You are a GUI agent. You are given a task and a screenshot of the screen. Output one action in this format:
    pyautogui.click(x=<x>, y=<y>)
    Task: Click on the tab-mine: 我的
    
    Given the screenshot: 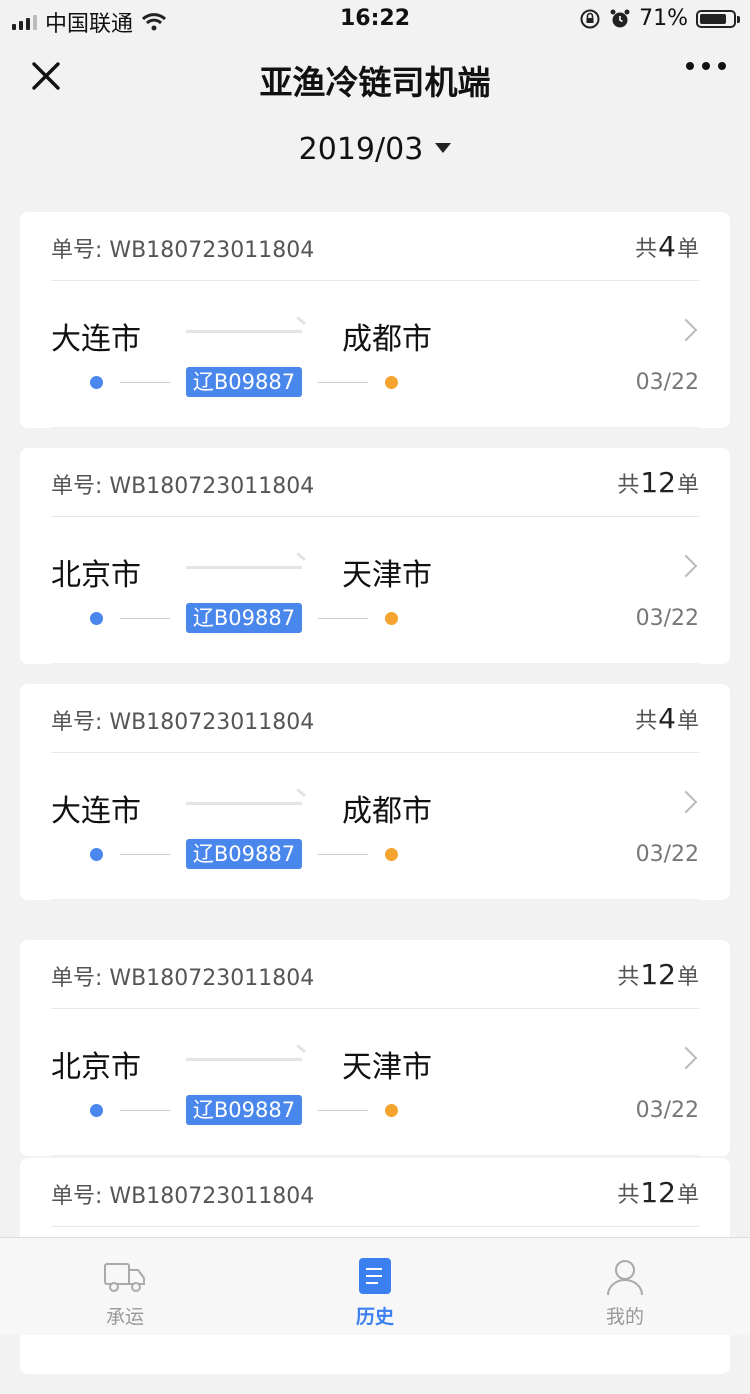 What is the action you would take?
    pyautogui.click(x=625, y=1286)
    